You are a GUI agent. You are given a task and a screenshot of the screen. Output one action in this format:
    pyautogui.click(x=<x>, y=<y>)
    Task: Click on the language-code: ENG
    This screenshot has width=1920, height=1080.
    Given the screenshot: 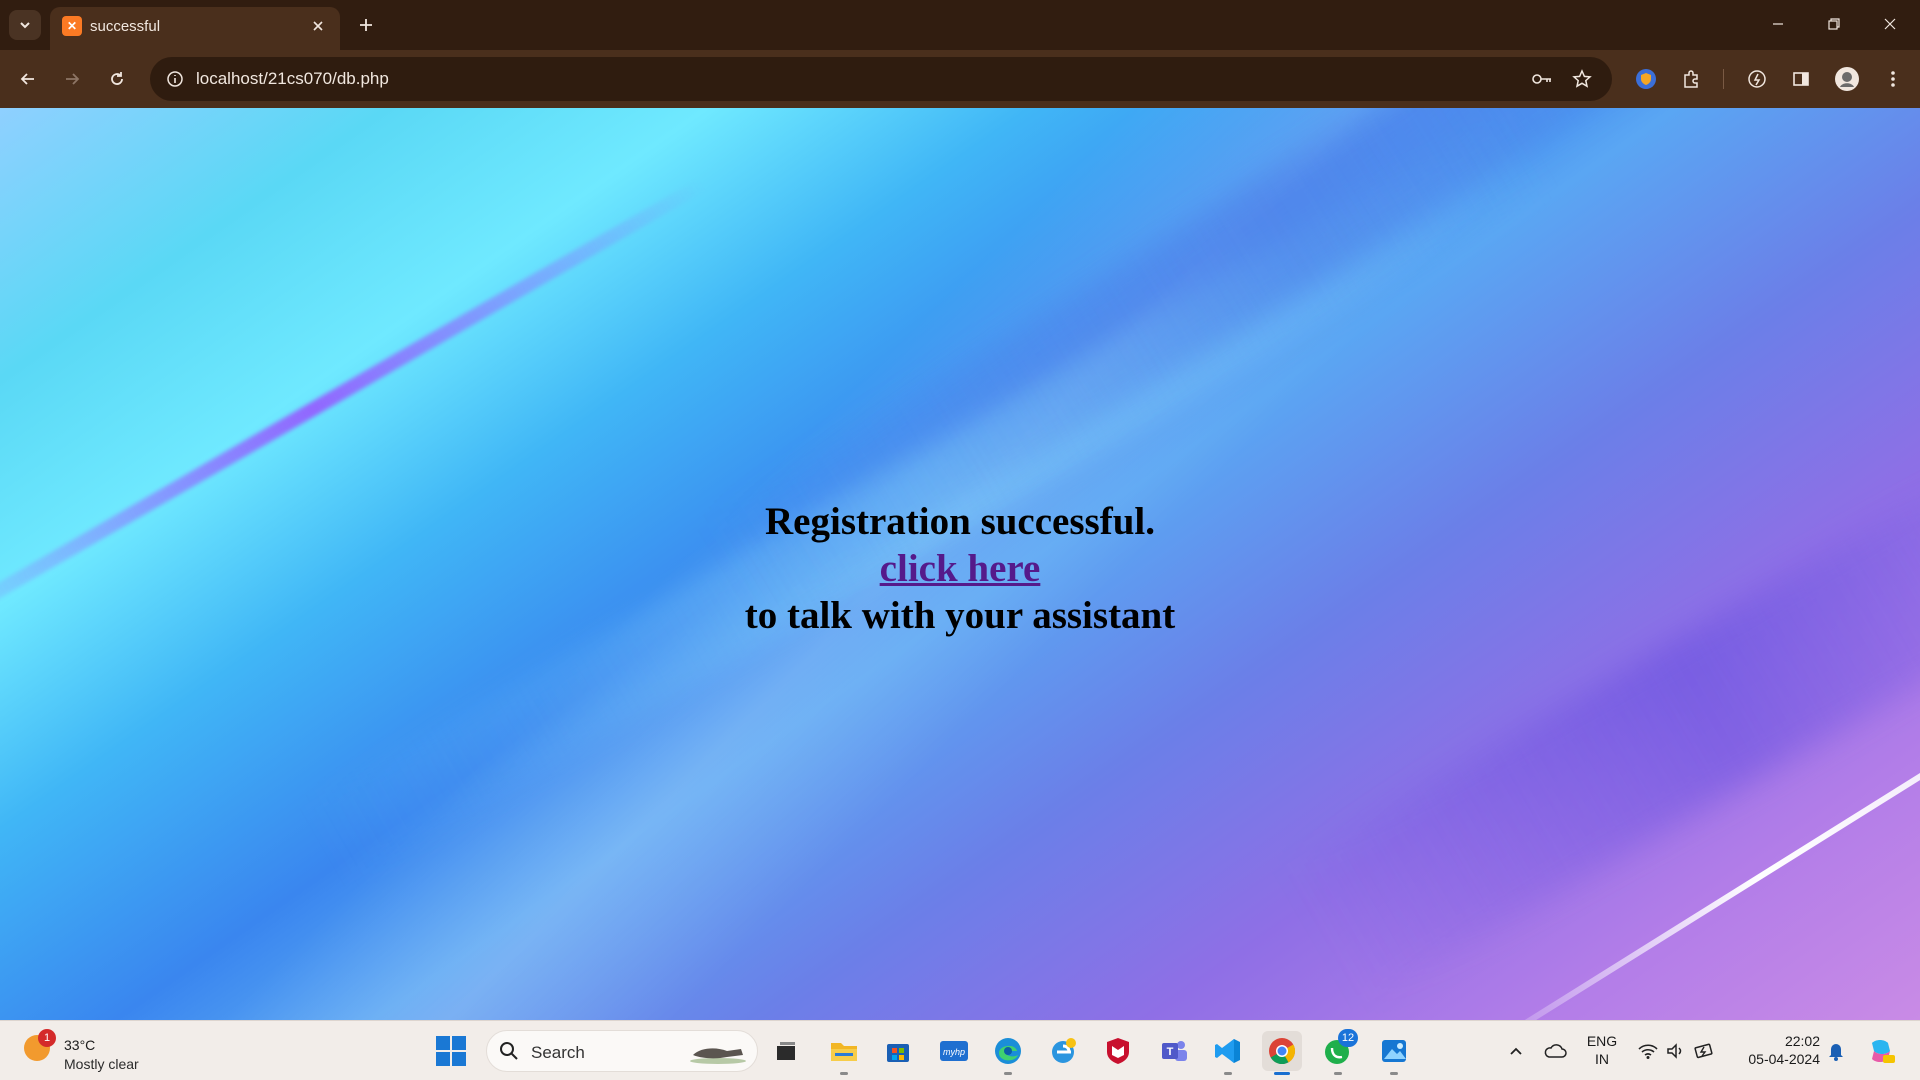 What is the action you would take?
    pyautogui.click(x=1602, y=1041)
    